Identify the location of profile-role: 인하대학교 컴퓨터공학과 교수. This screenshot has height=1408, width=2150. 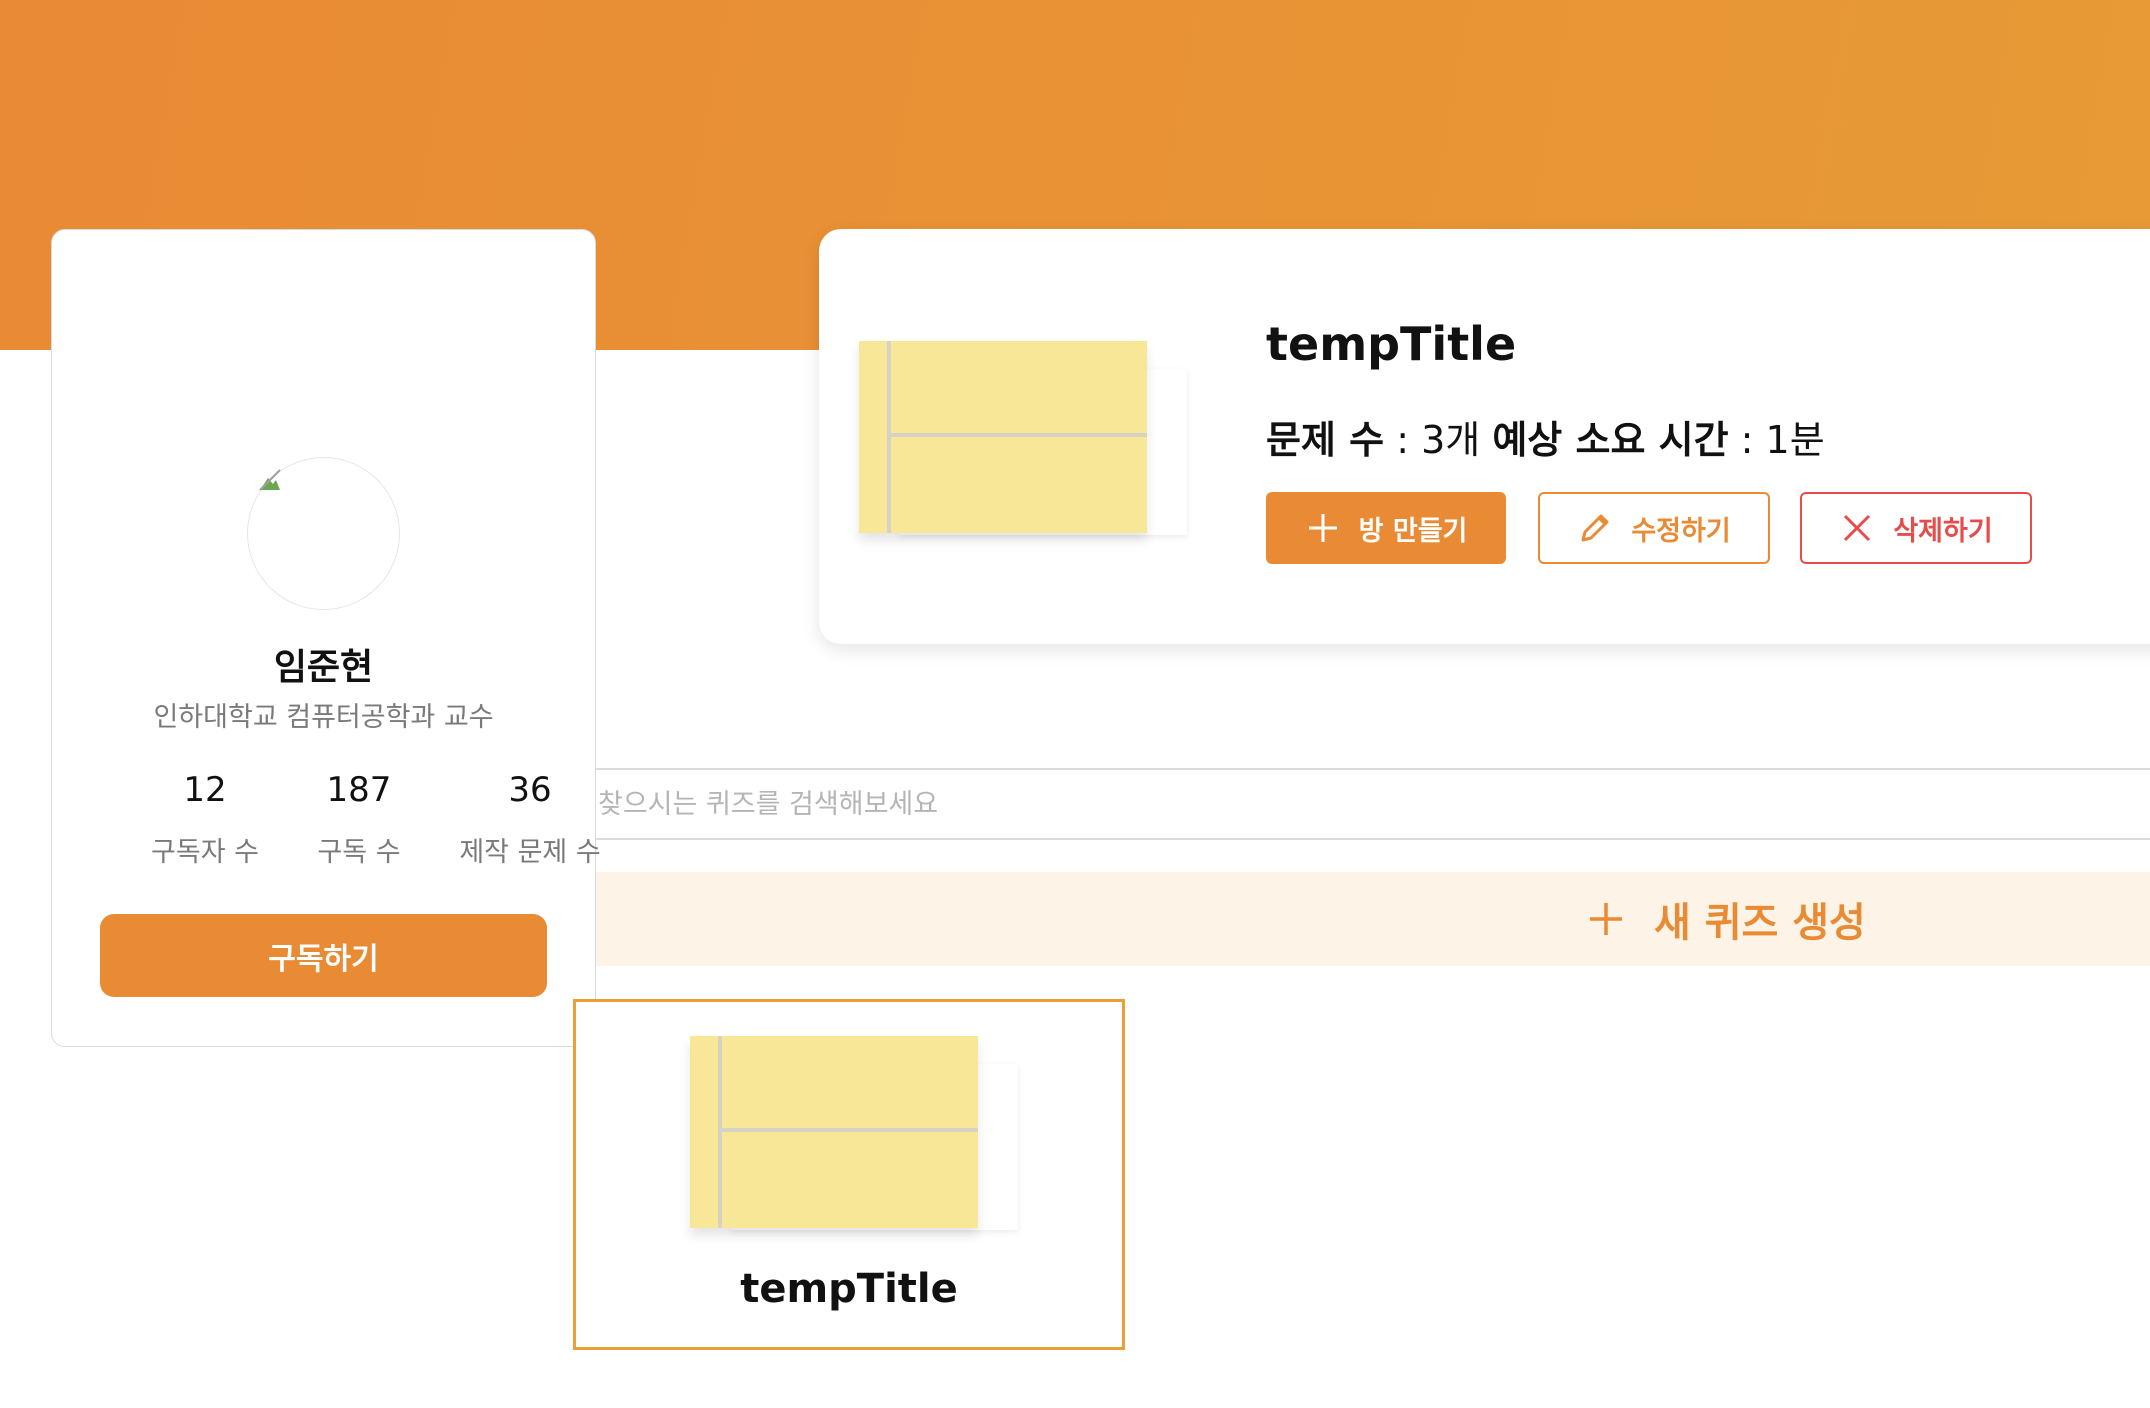
(323, 717).